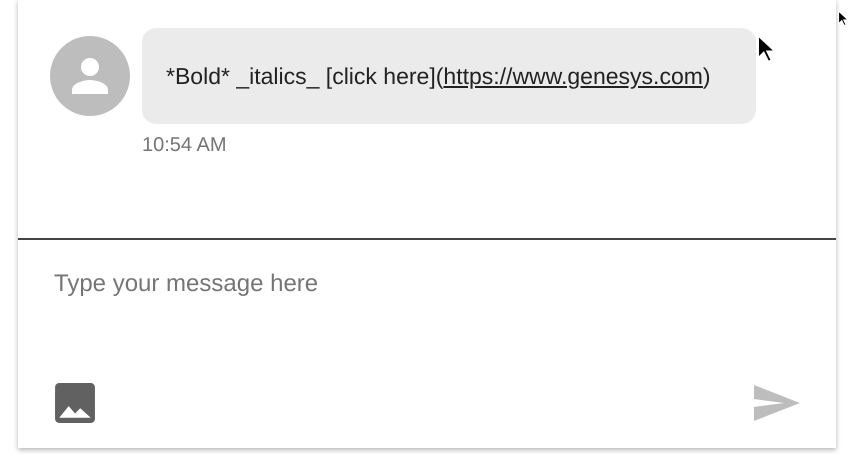 The image size is (848, 468). Describe the element at coordinates (438, 76) in the screenshot. I see `message-text: *Bold* _italics_ [click here](https://www.genesys.com)` at that location.